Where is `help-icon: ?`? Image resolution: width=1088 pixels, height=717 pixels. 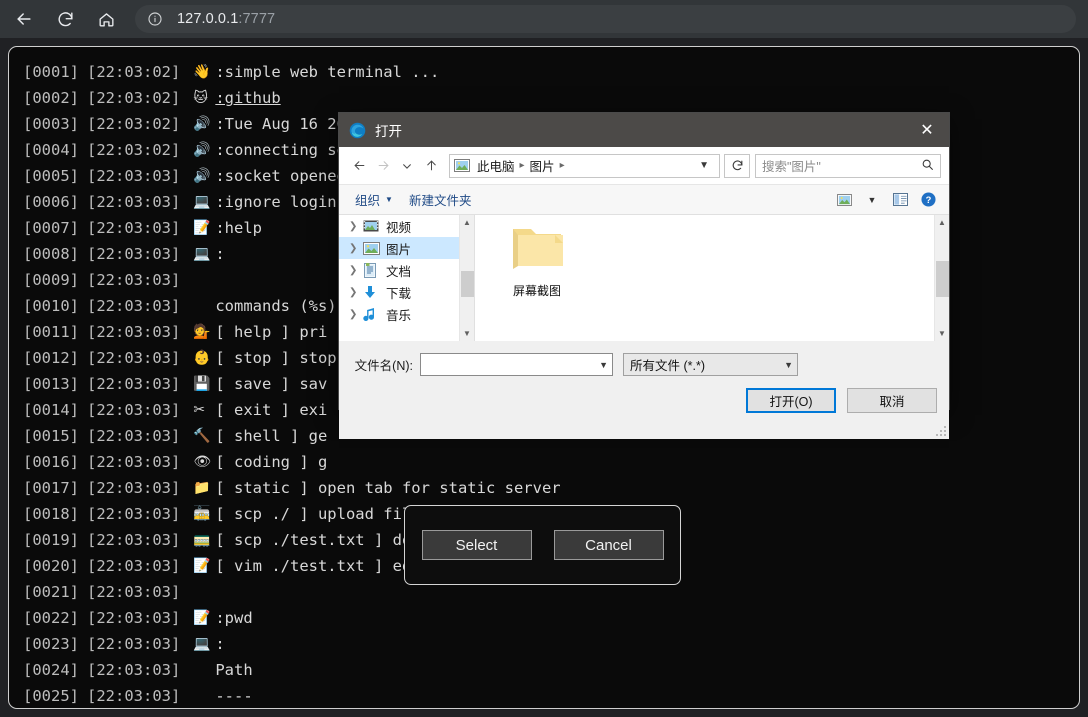
help-icon: ? is located at coordinates (928, 200).